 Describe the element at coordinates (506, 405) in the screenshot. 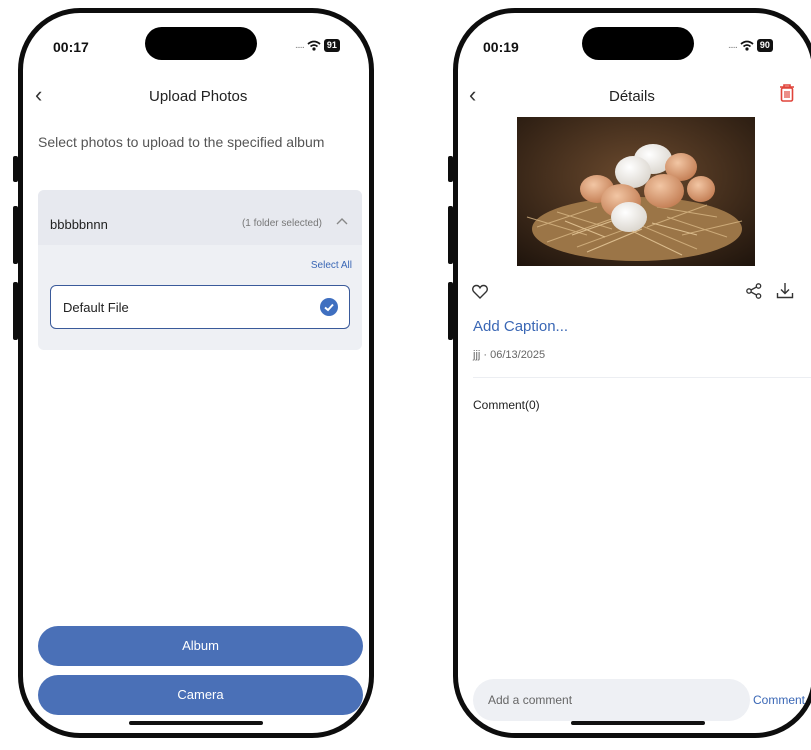

I see `comment-count: Comment(0)` at that location.